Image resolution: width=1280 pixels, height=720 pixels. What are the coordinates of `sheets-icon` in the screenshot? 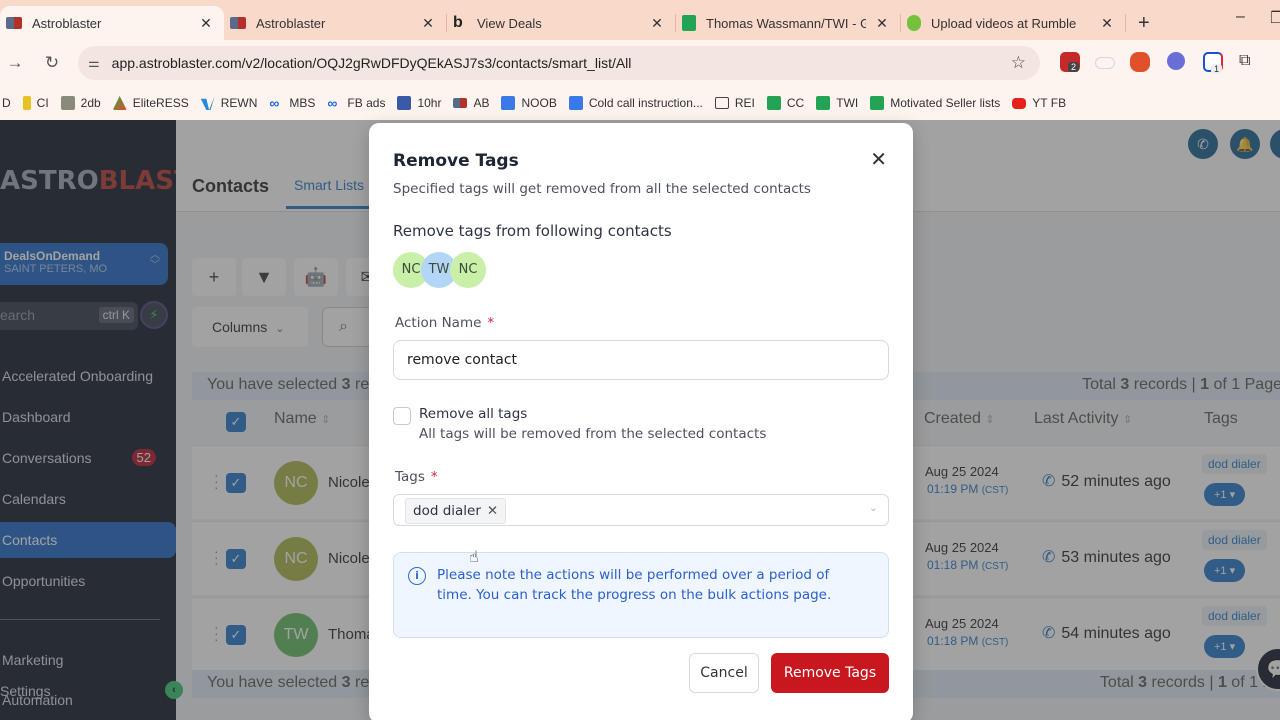 It's located at (823, 103).